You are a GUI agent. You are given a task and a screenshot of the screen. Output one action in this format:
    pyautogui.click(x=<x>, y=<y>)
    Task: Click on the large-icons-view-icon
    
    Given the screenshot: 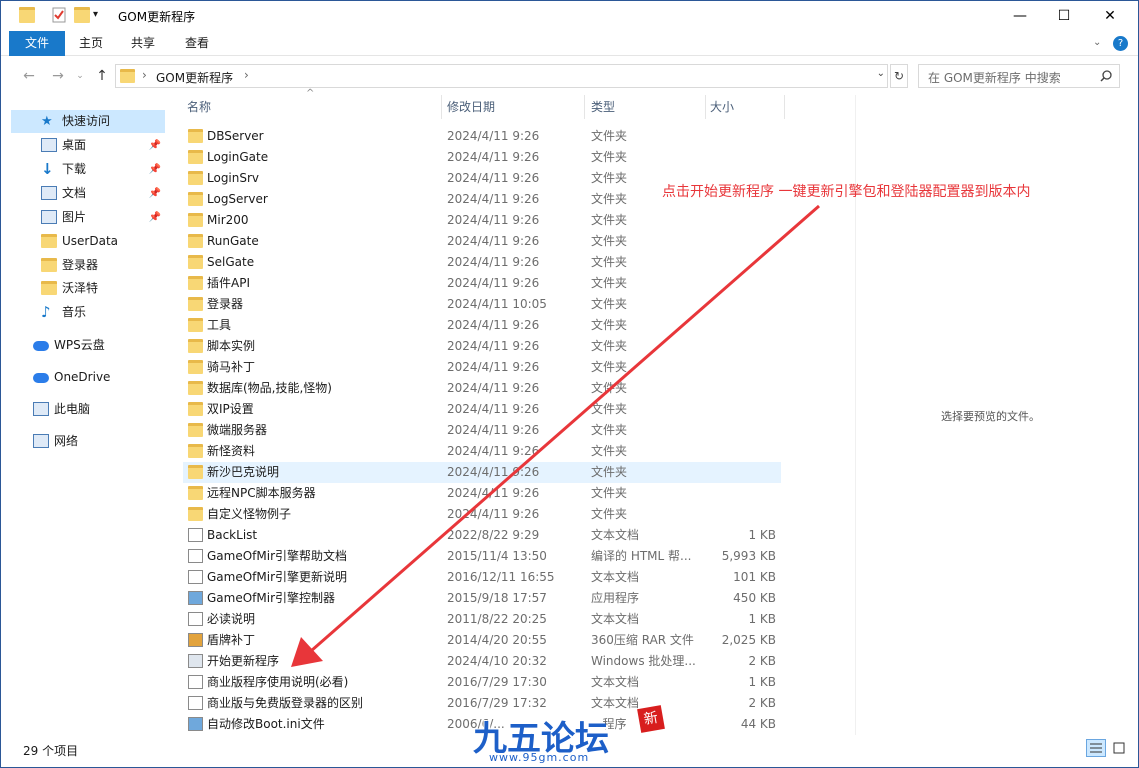 What is the action you would take?
    pyautogui.click(x=1119, y=748)
    